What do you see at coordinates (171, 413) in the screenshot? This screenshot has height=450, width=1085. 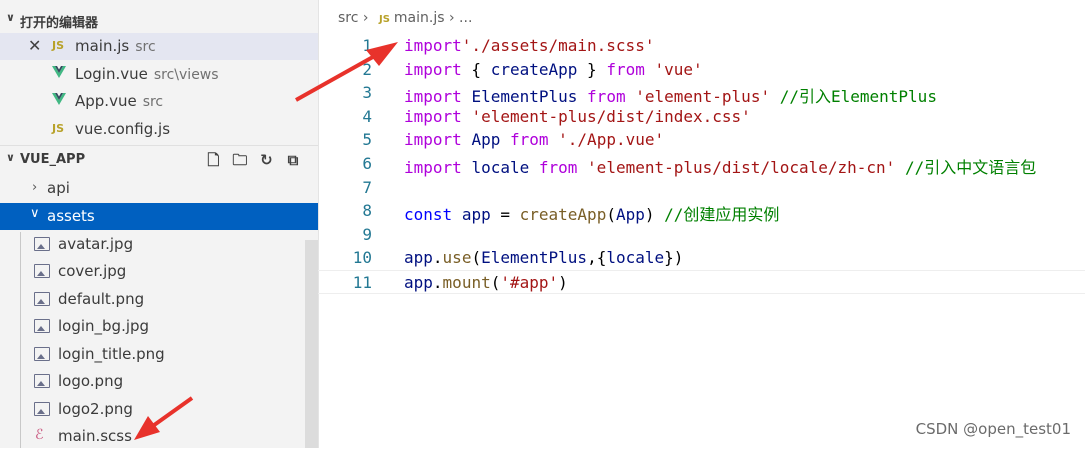 I see `arrow-to-scss-file` at bounding box center [171, 413].